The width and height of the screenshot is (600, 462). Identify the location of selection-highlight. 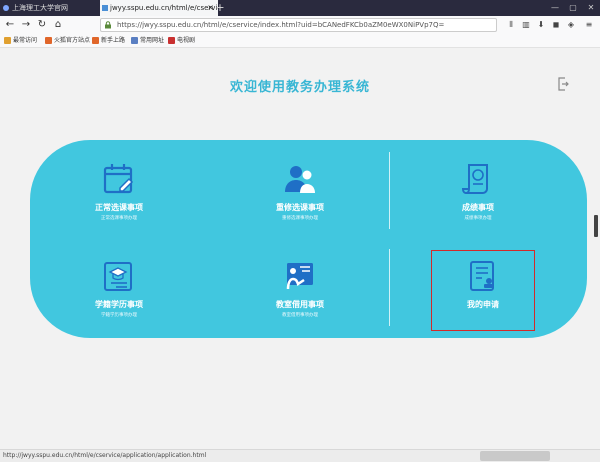
(483, 290).